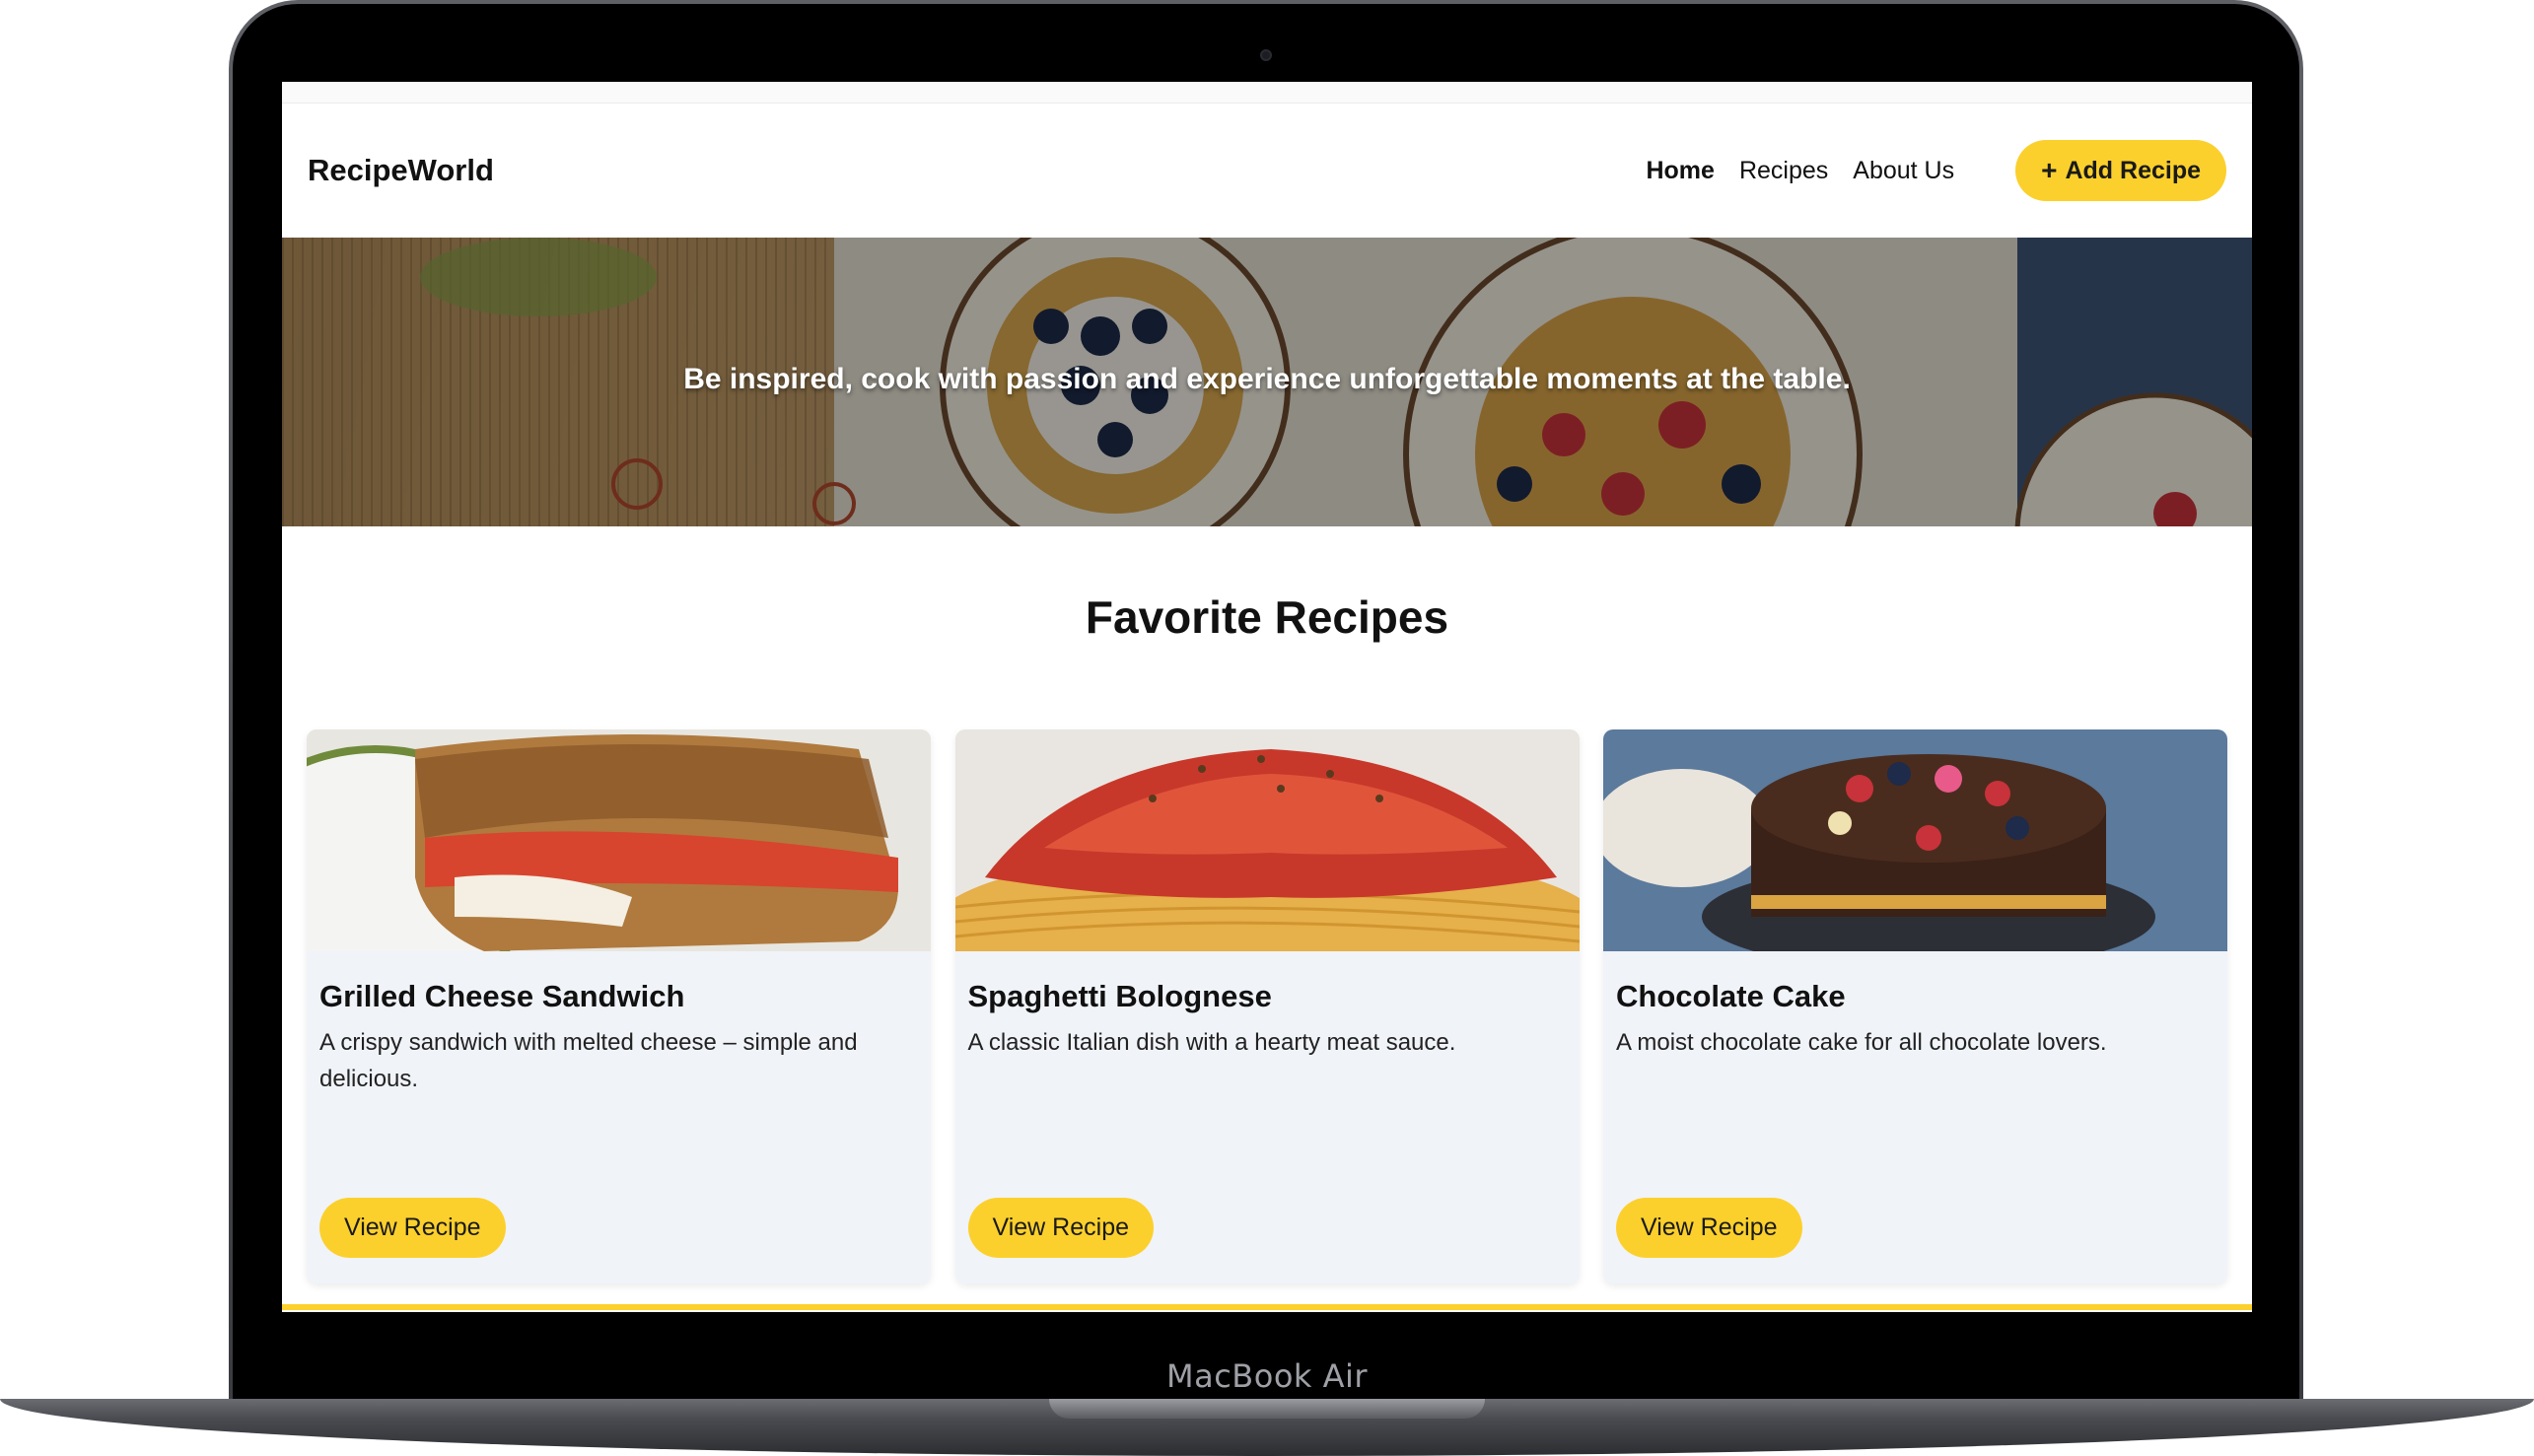 This screenshot has height=1456, width=2534. What do you see at coordinates (1267, 93) in the screenshot?
I see `browser-top-strip` at bounding box center [1267, 93].